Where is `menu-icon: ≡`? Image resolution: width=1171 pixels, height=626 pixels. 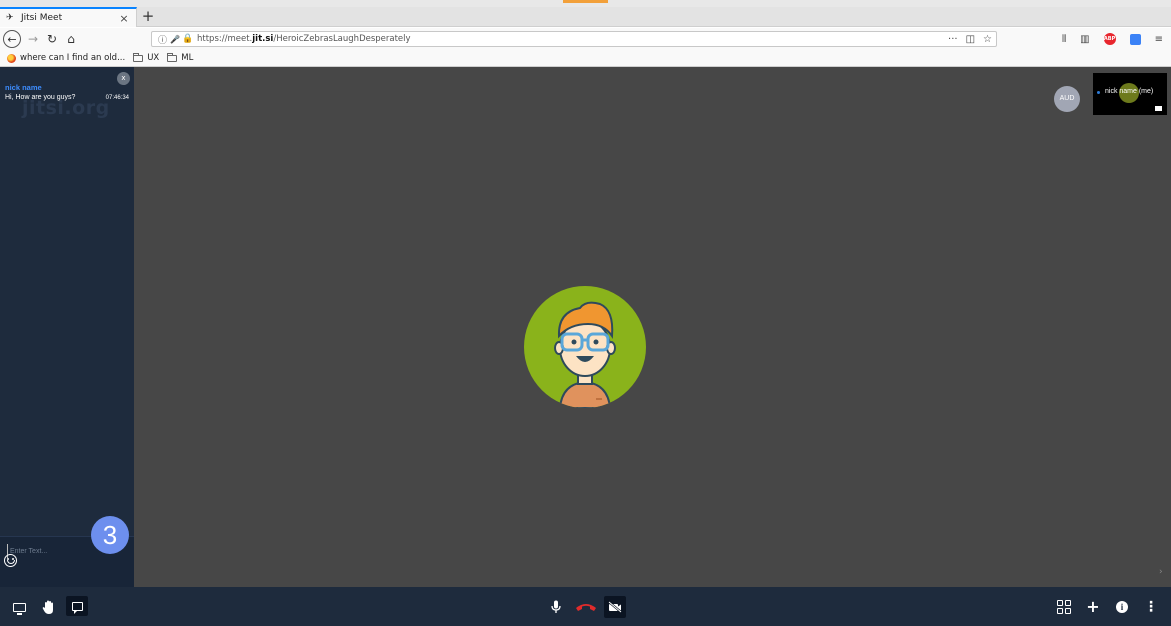
menu-icon: ≡ is located at coordinates (1159, 39).